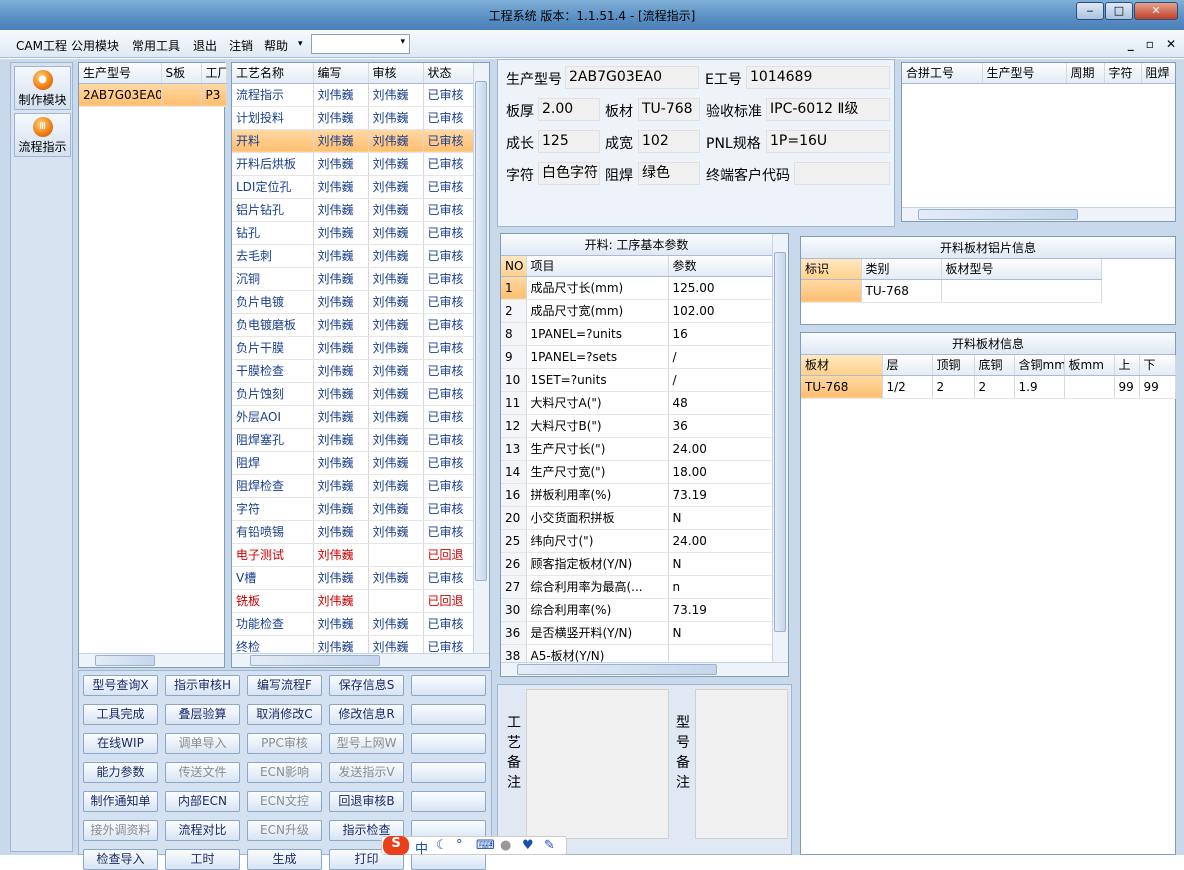 The image size is (1184, 870). Describe the element at coordinates (181, 73) in the screenshot. I see `col-header-s: S板` at that location.